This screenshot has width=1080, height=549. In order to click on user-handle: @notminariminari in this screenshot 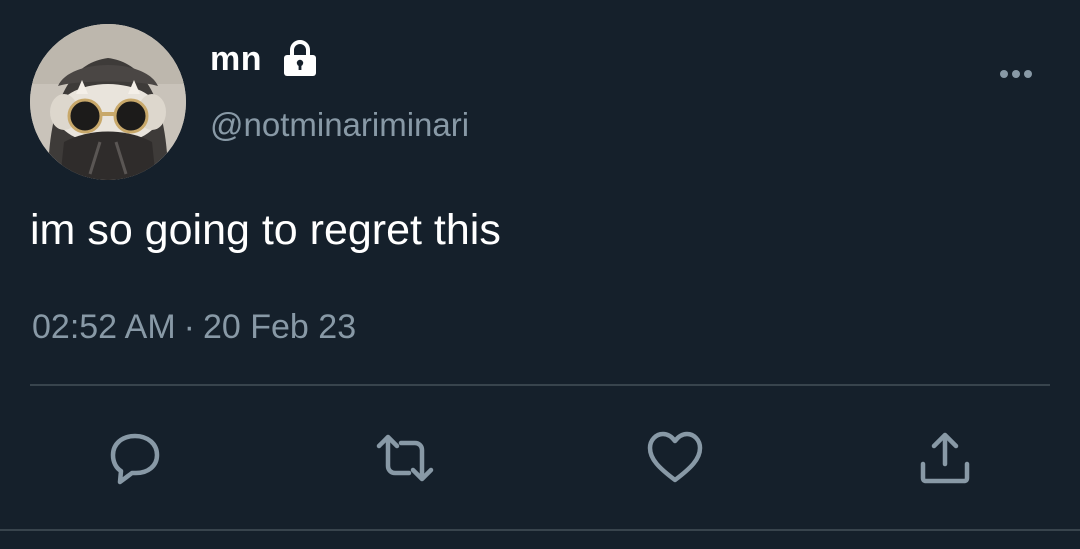, I will do `click(339, 125)`.